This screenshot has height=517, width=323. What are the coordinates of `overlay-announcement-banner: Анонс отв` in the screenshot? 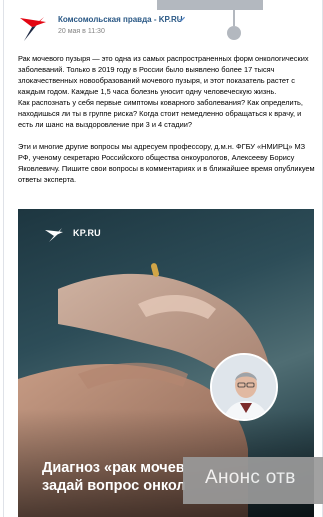 It's located at (253, 480).